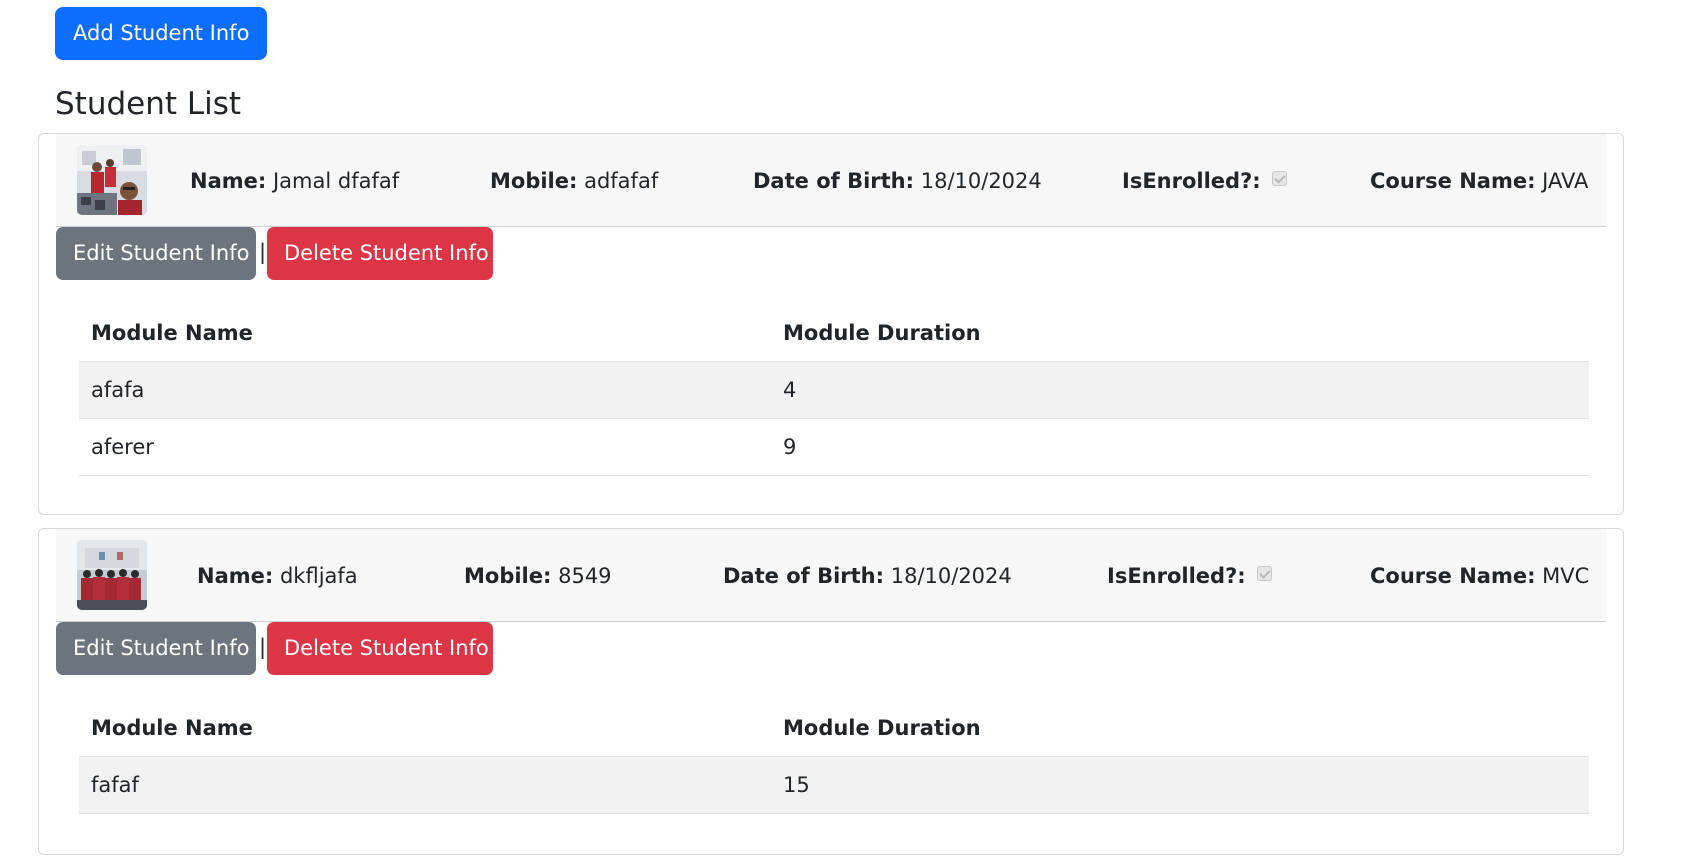 This screenshot has width=1688, height=863. I want to click on student-course: Course Name: MVC, so click(1479, 576).